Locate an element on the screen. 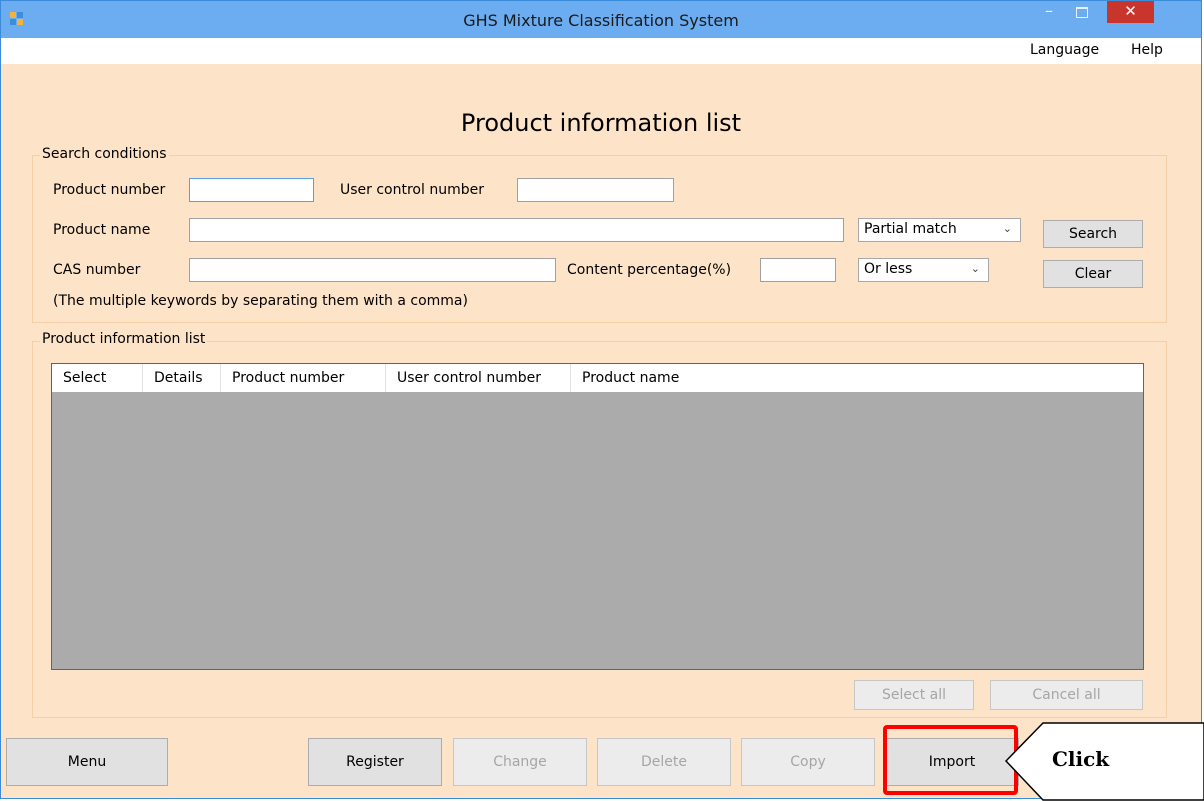 This screenshot has height=801, width=1204. match-mode-value: Partial match is located at coordinates (910, 229).